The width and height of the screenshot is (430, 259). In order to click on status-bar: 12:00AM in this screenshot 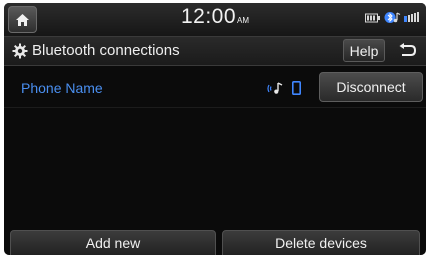, I will do `click(215, 20)`.